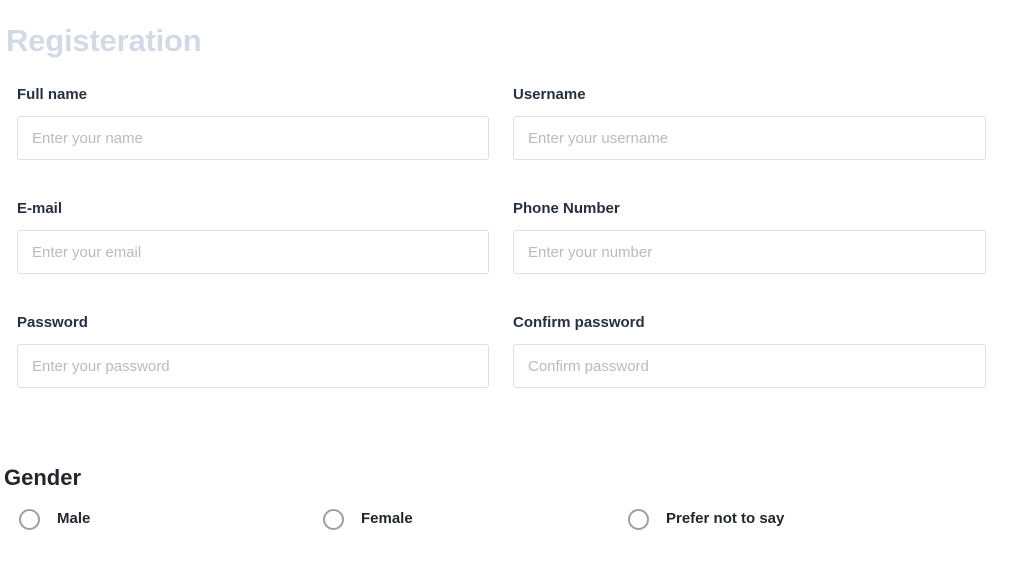  Describe the element at coordinates (512, 519) in the screenshot. I see `gender-radio-group: Male Female Prefer not to say` at that location.